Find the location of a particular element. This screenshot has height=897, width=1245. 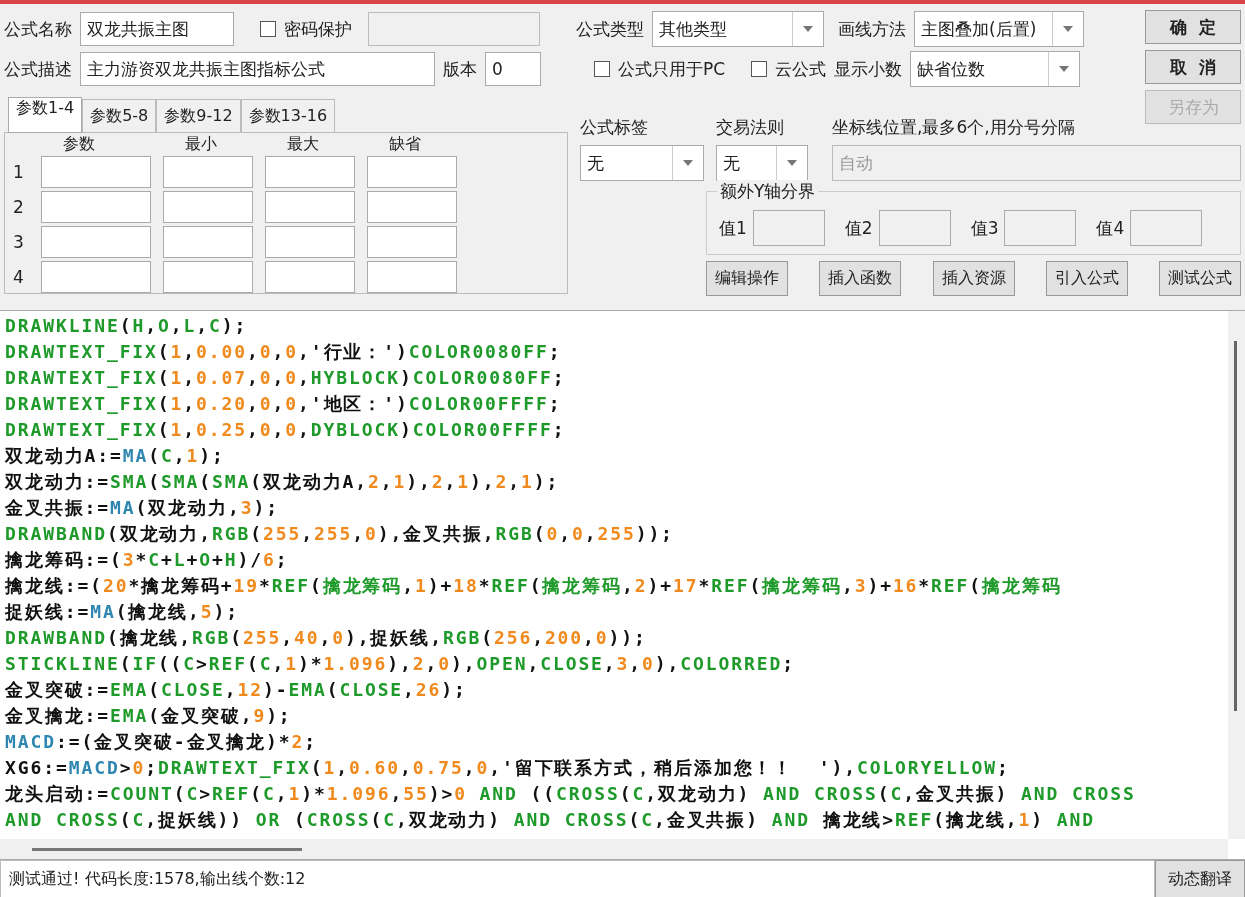

code-line: DRAWTEXT_FIX(1,0.20,0,0,'地区：')COLOR00FFFF; is located at coordinates (284, 404).